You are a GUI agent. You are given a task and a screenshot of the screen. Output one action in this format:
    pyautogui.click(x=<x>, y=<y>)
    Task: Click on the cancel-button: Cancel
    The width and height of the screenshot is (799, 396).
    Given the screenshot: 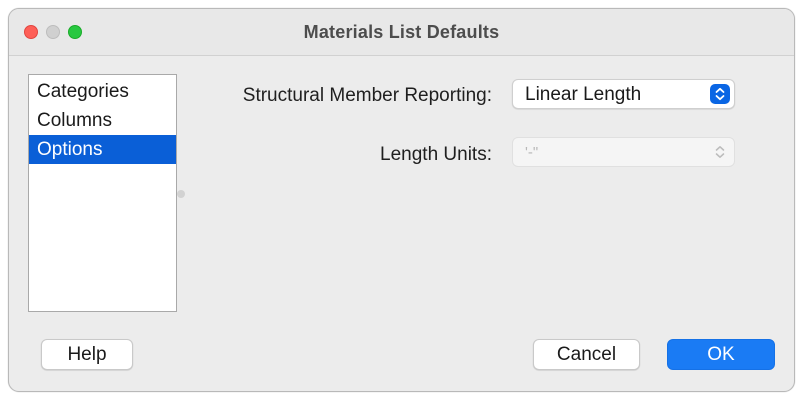 What is the action you would take?
    pyautogui.click(x=586, y=354)
    